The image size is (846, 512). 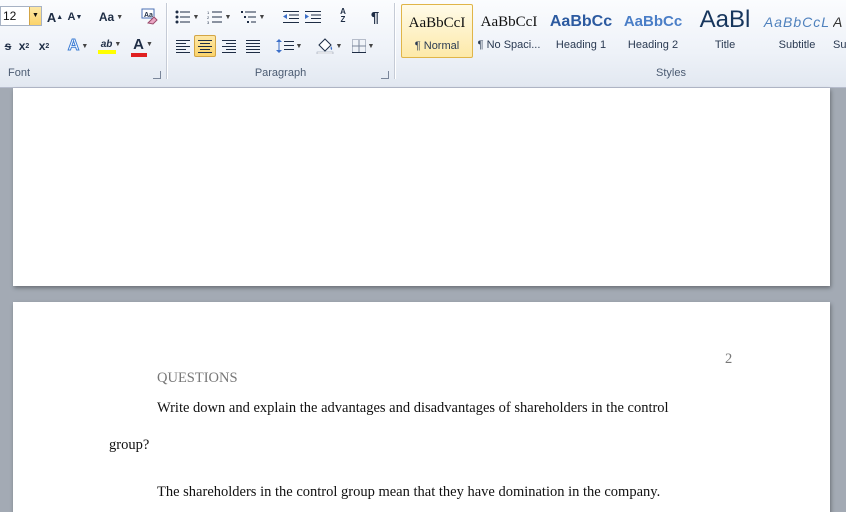 I want to click on style-subtitle-name: Subtitle, so click(x=797, y=45).